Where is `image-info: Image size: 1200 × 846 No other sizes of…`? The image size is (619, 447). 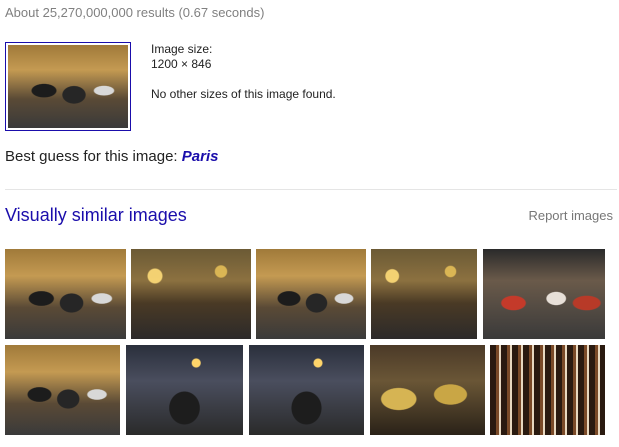
image-info: Image size: 1200 × 846 No other sizes of… is located at coordinates (243, 72).